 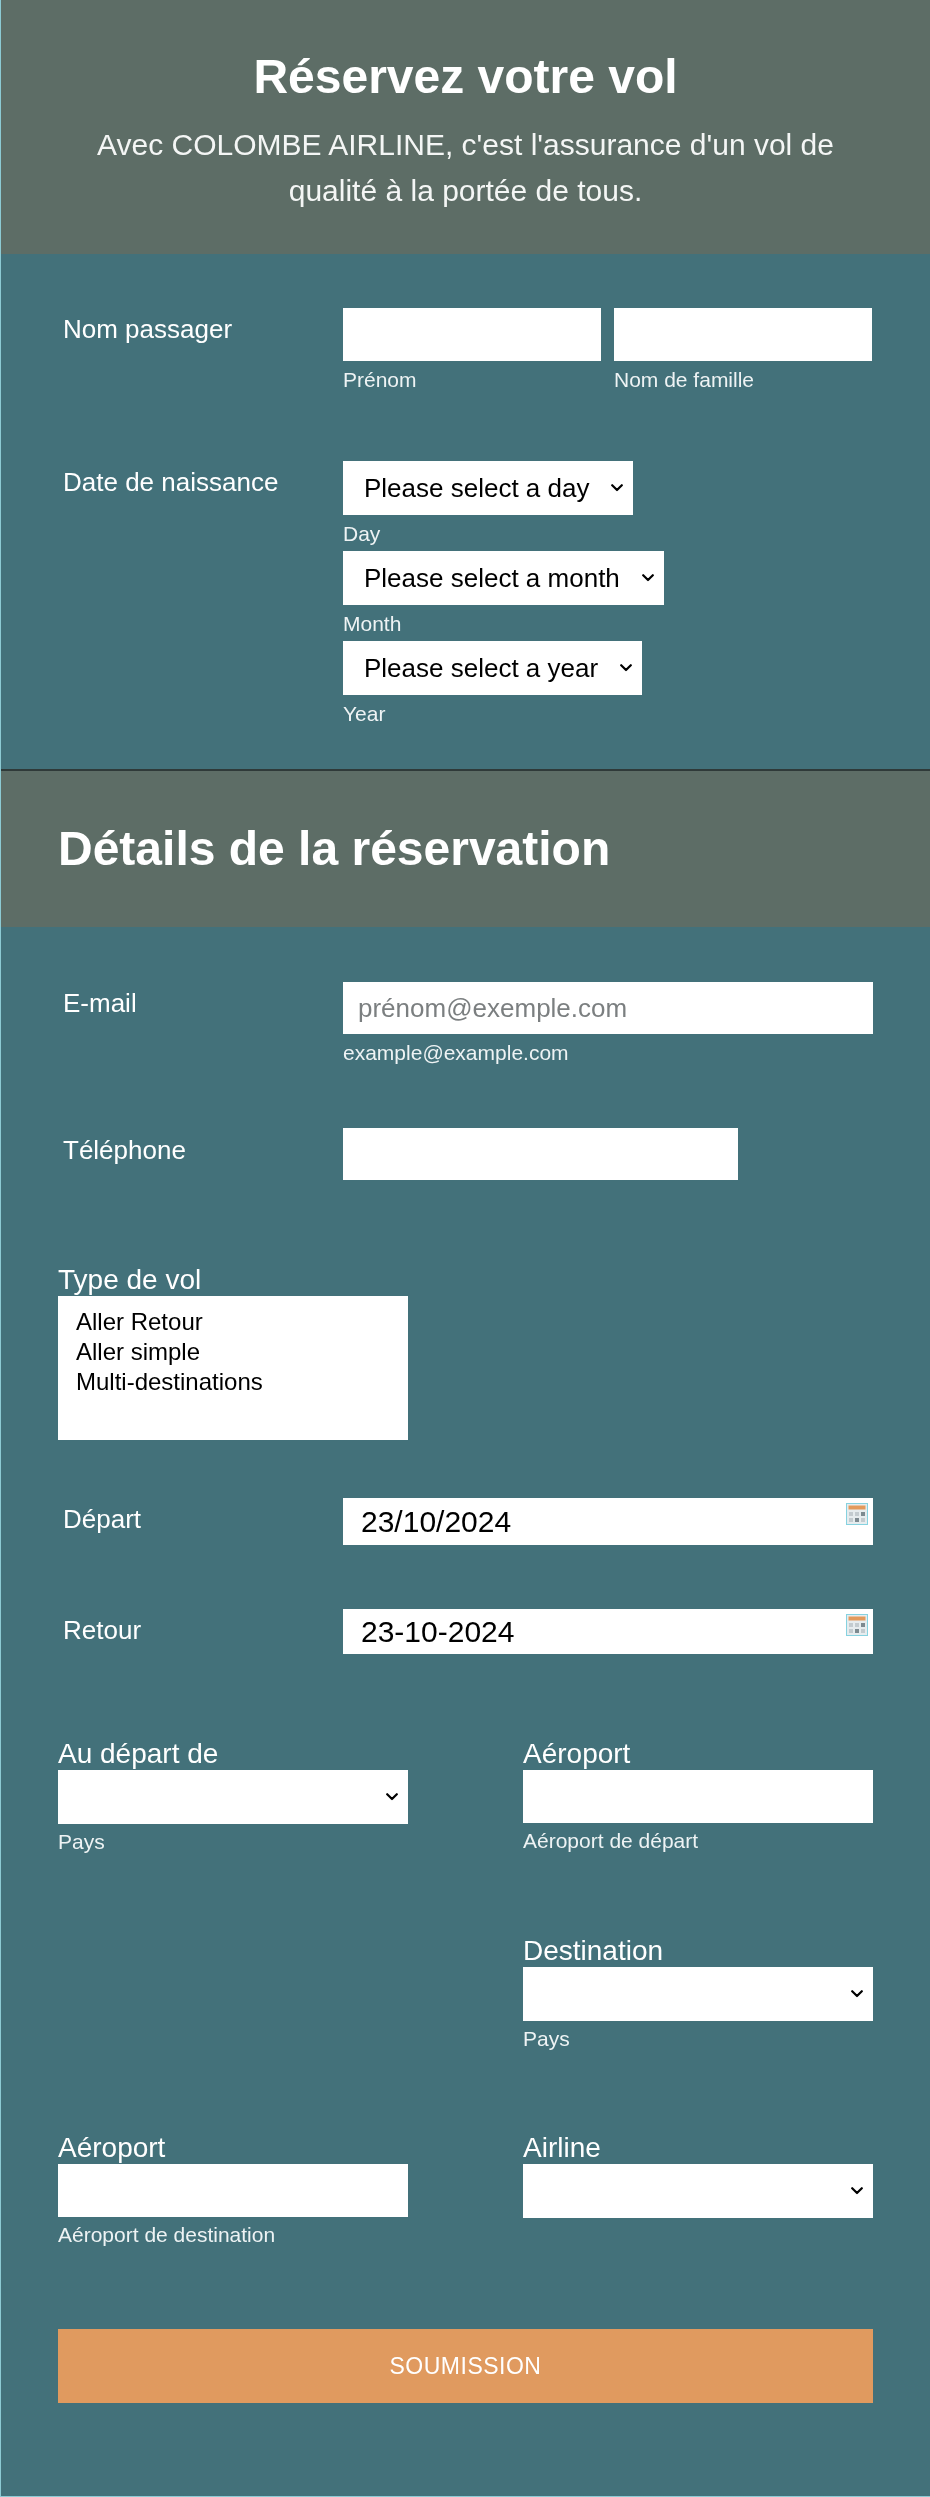 What do you see at coordinates (233, 1322) in the screenshot?
I see `listbox-option: Aller Retour` at bounding box center [233, 1322].